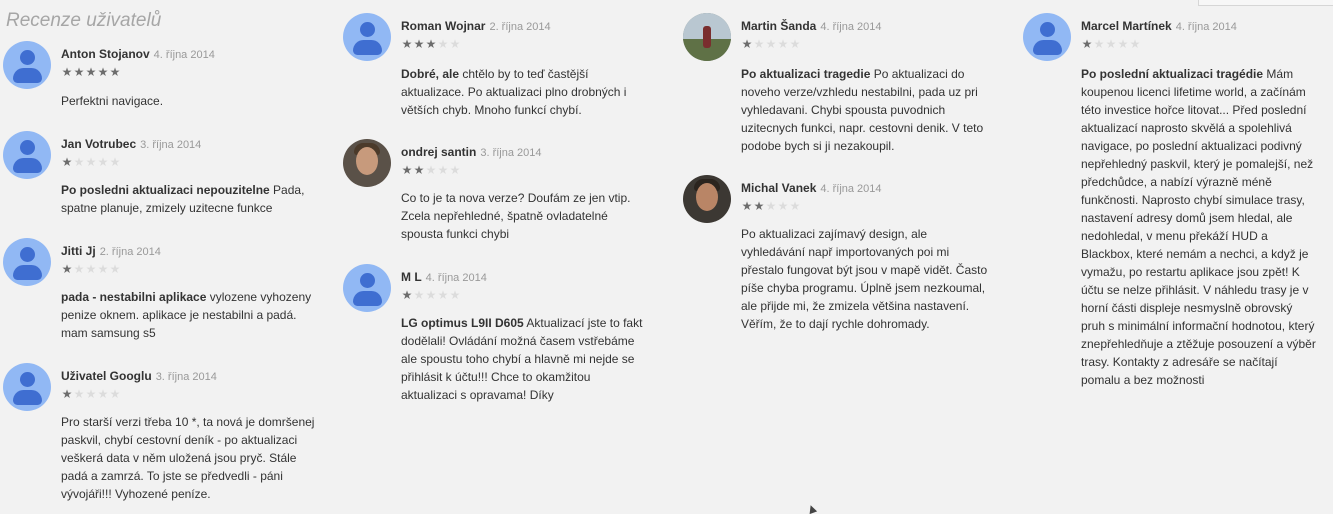  I want to click on review-author: Jitti Jj, so click(78, 251).